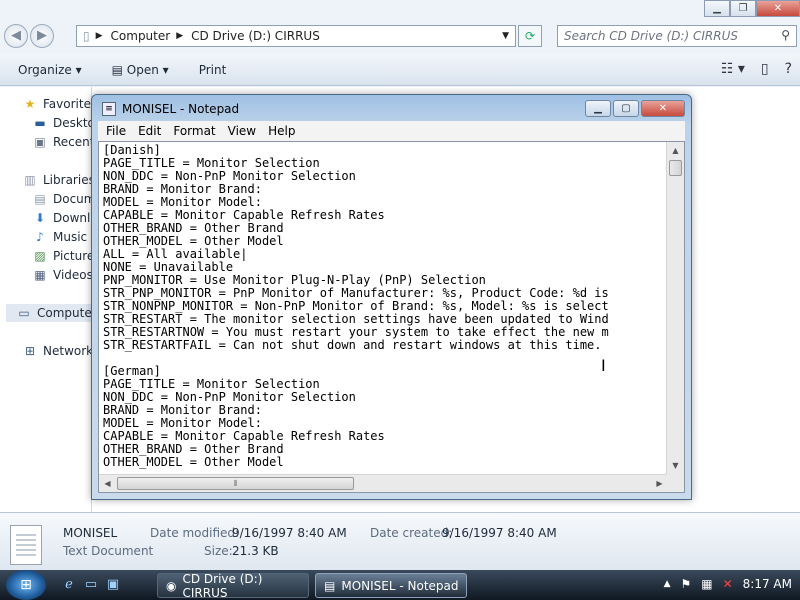  Describe the element at coordinates (603, 365) in the screenshot. I see `text-cursor-icon: I` at that location.